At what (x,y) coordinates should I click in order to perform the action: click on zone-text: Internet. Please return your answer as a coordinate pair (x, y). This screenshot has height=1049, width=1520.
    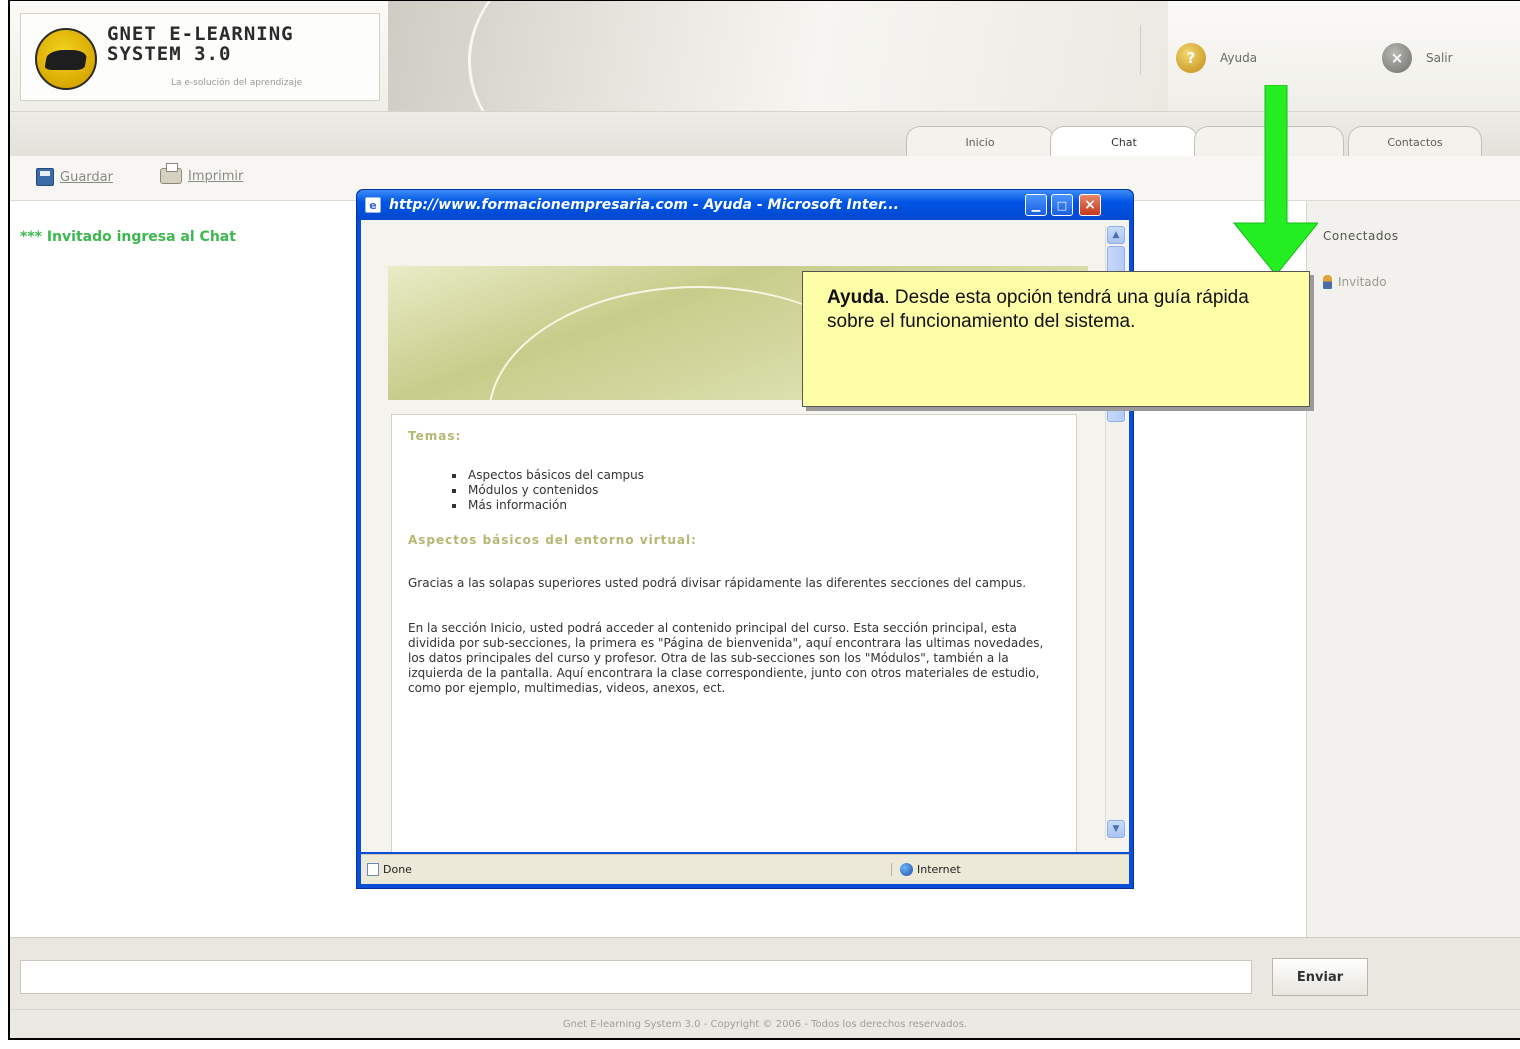
    Looking at the image, I should click on (939, 869).